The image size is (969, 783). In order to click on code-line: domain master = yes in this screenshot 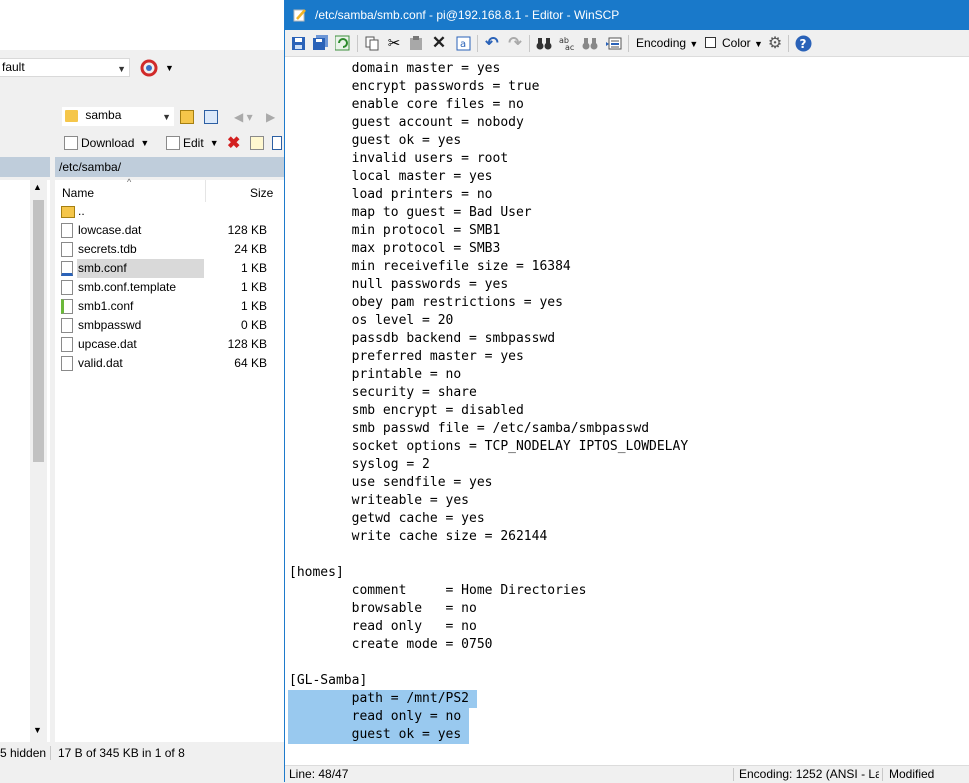, I will do `click(395, 68)`.